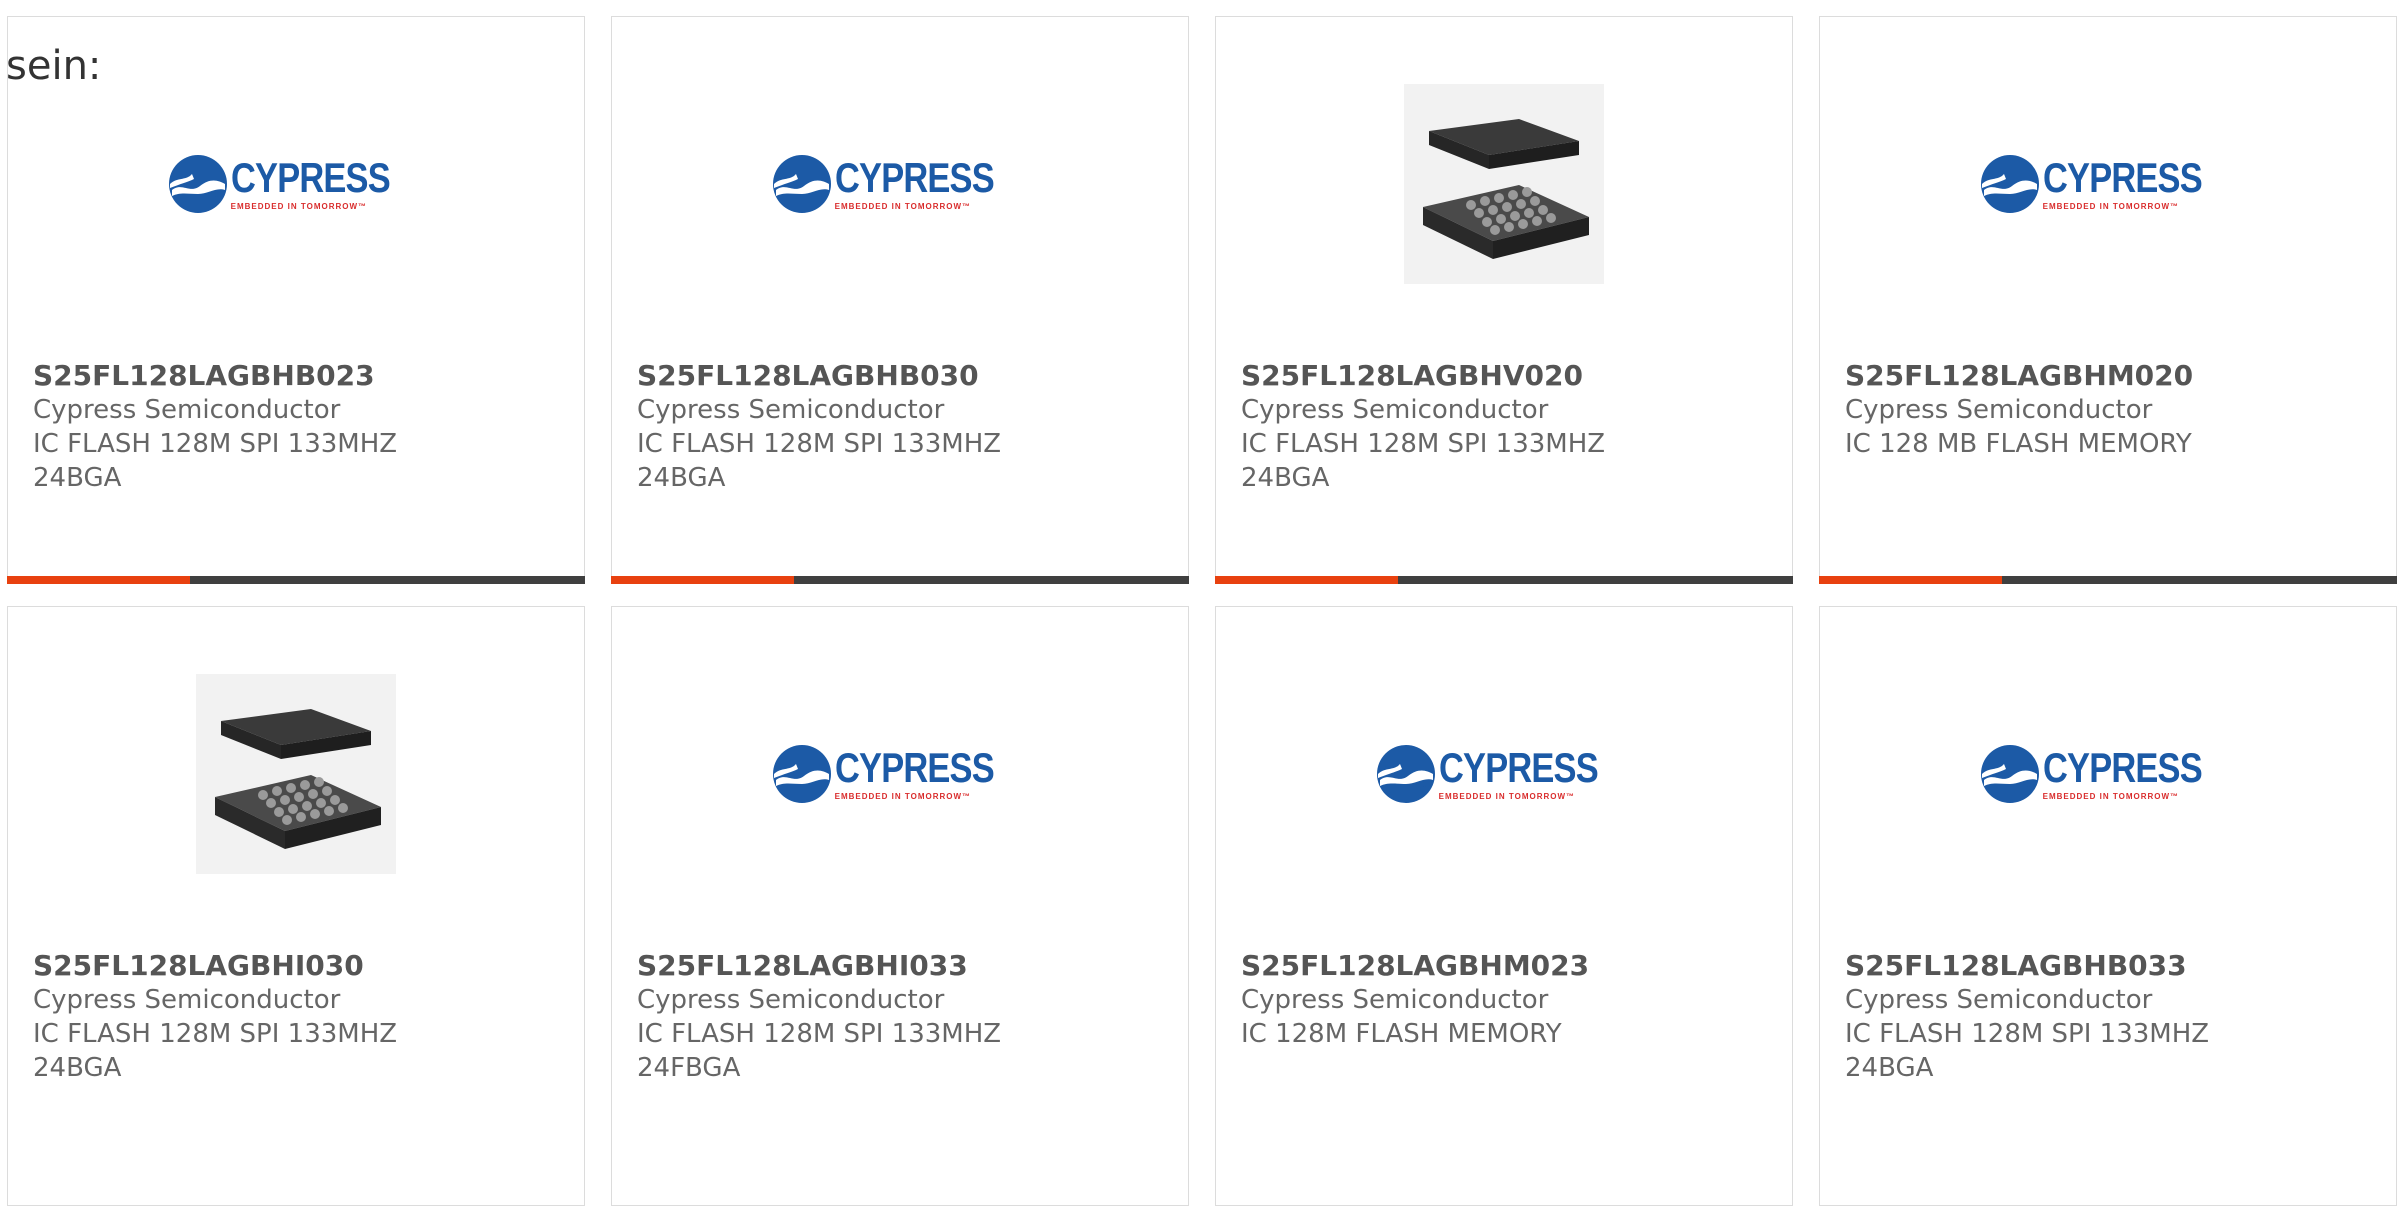 This screenshot has width=2400, height=1206. Describe the element at coordinates (1506, 966) in the screenshot. I see `part-number: S25FL128LAGBHM023` at that location.